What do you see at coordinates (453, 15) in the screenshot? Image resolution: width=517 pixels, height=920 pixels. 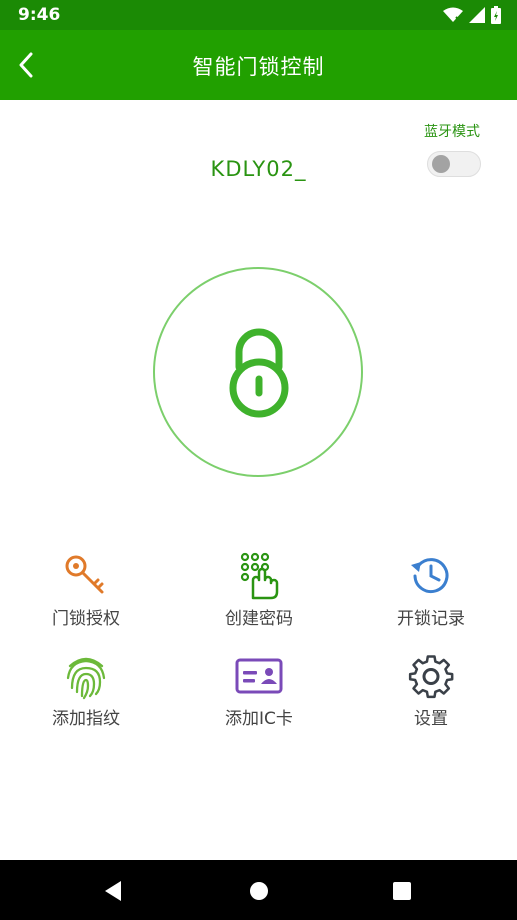 I see `wifi-icon` at bounding box center [453, 15].